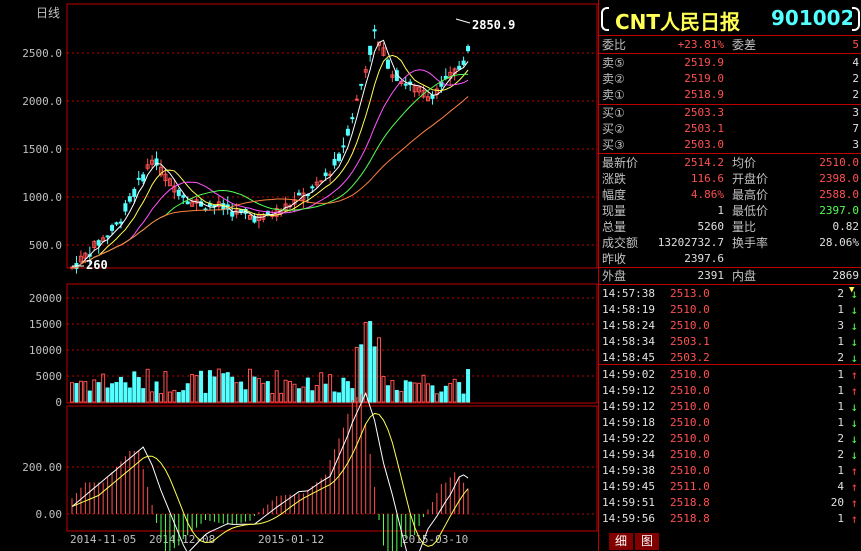 This screenshot has height=551, width=861. Describe the element at coordinates (730, 487) in the screenshot. I see `tick-row: 14:59:45 2511.0 4 ↑` at that location.